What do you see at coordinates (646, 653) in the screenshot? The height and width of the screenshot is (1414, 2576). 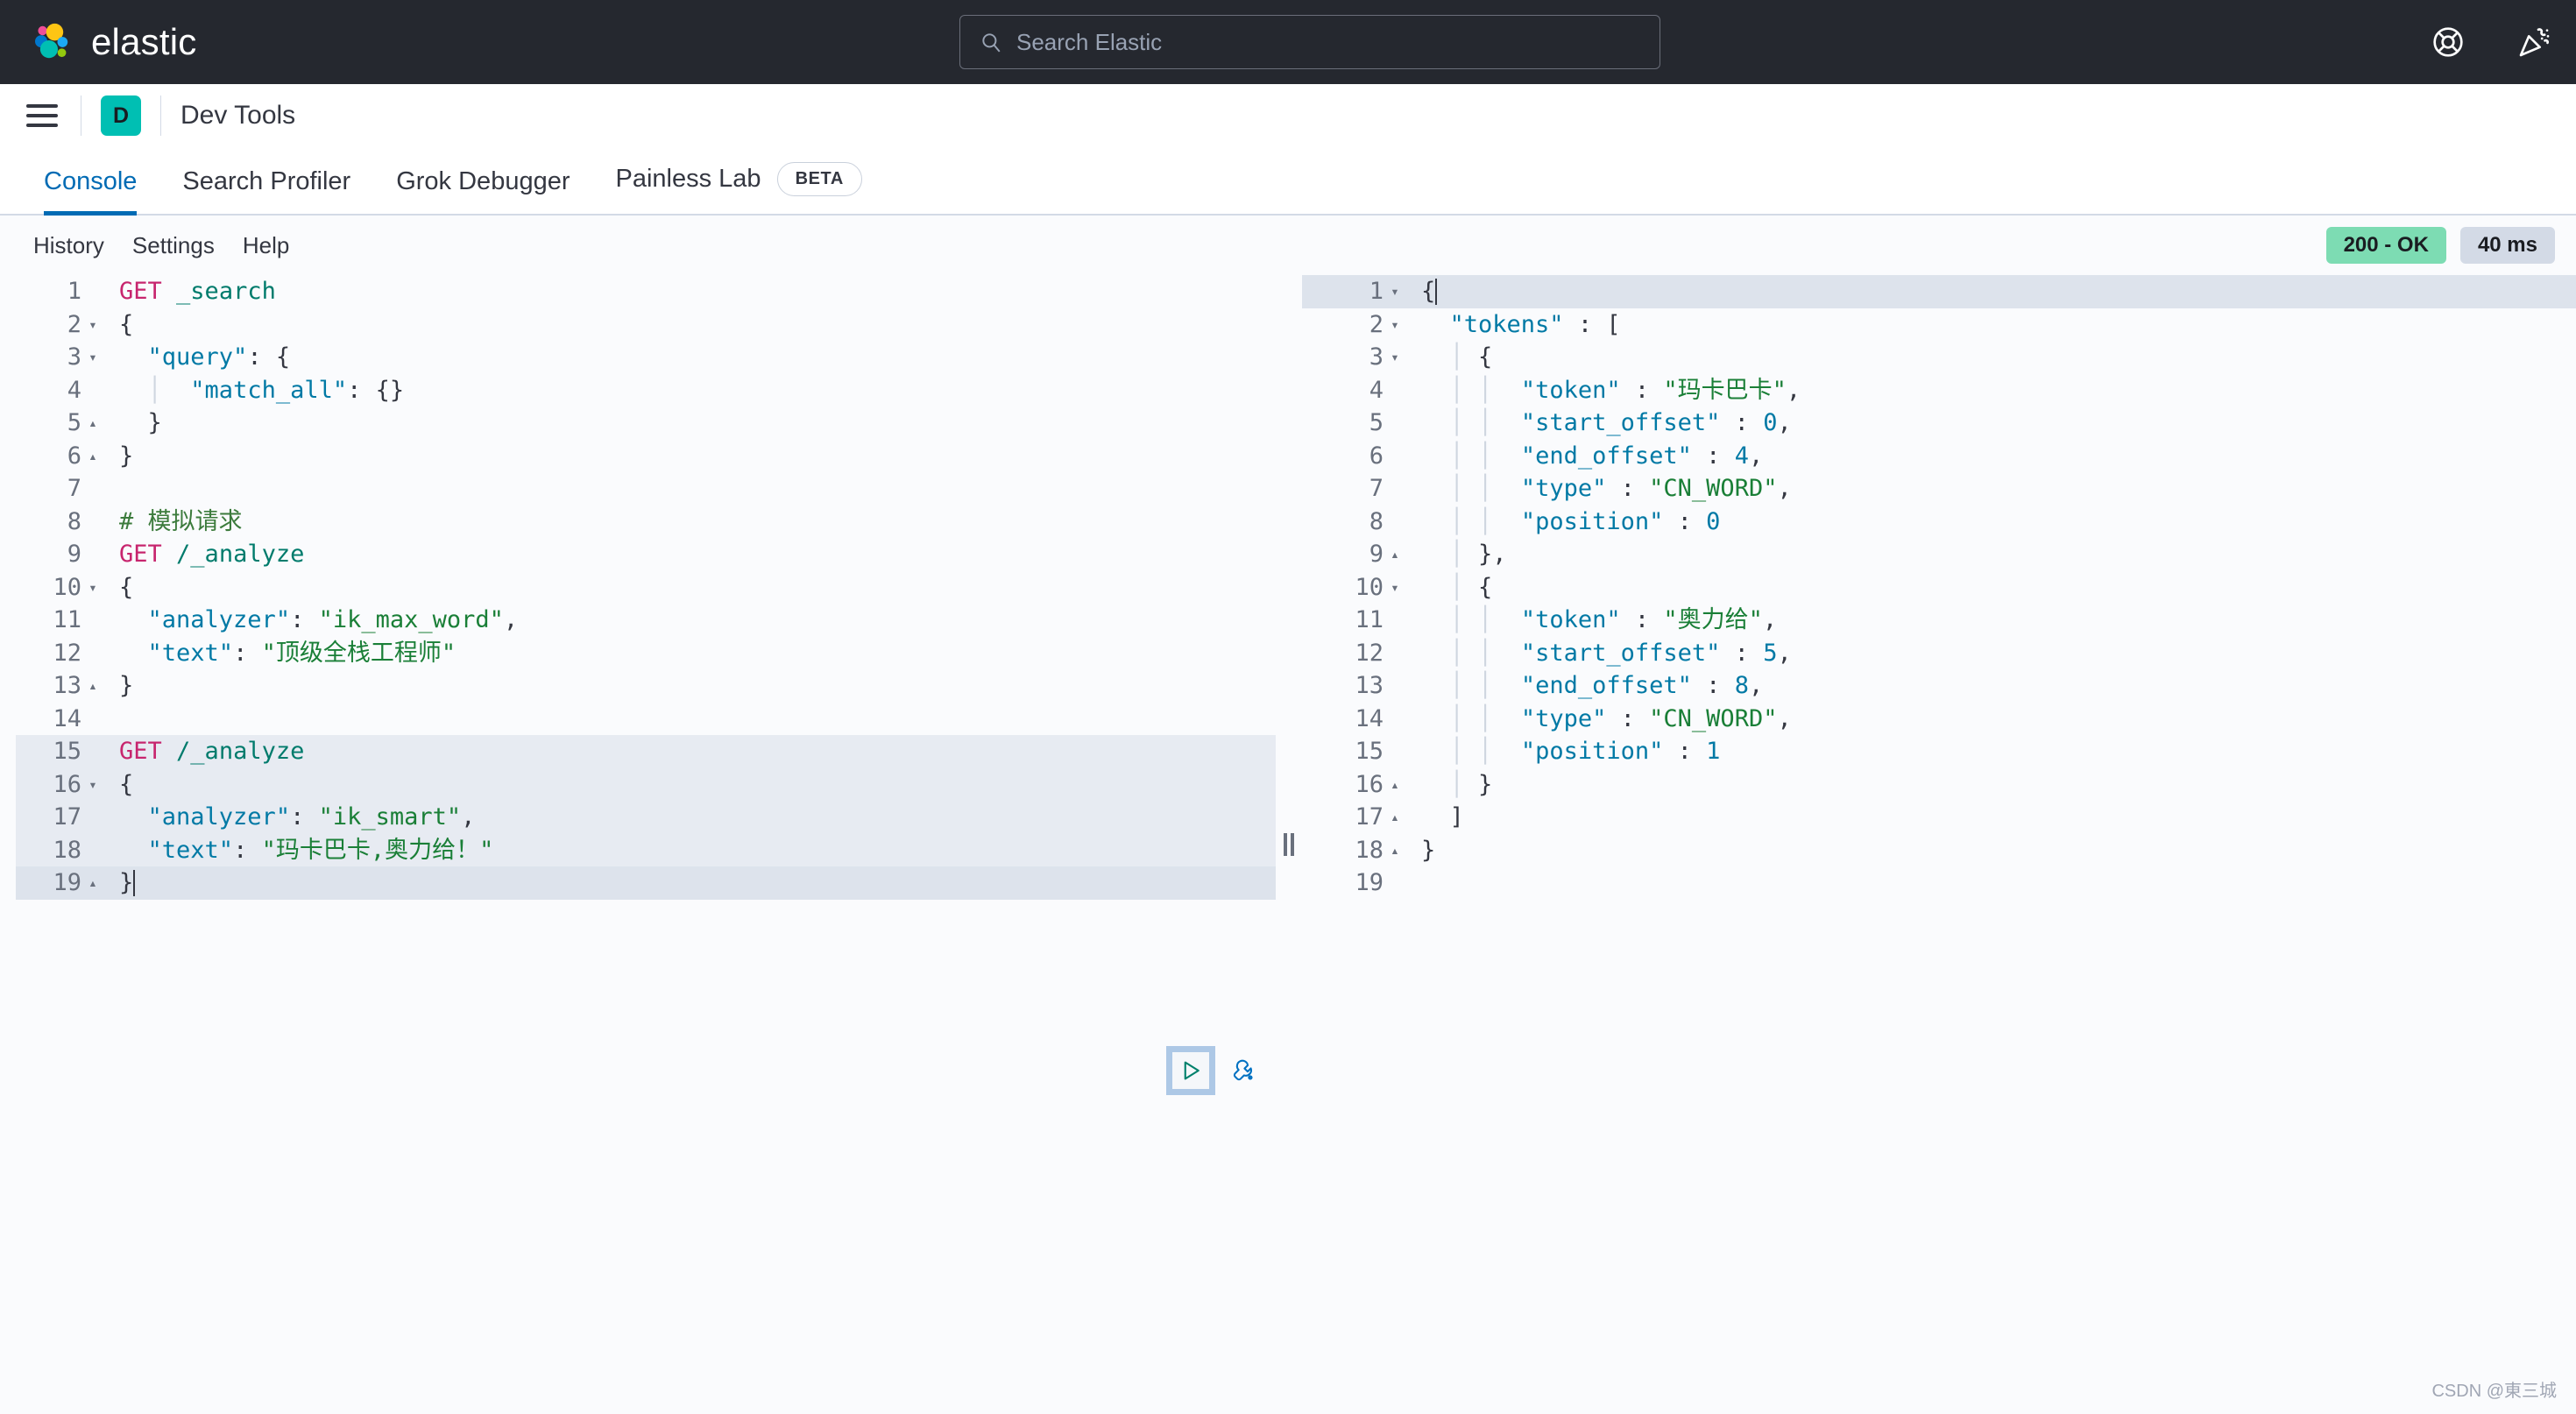 I see `request-line: 12 "text": "顶级全栈工程师"` at bounding box center [646, 653].